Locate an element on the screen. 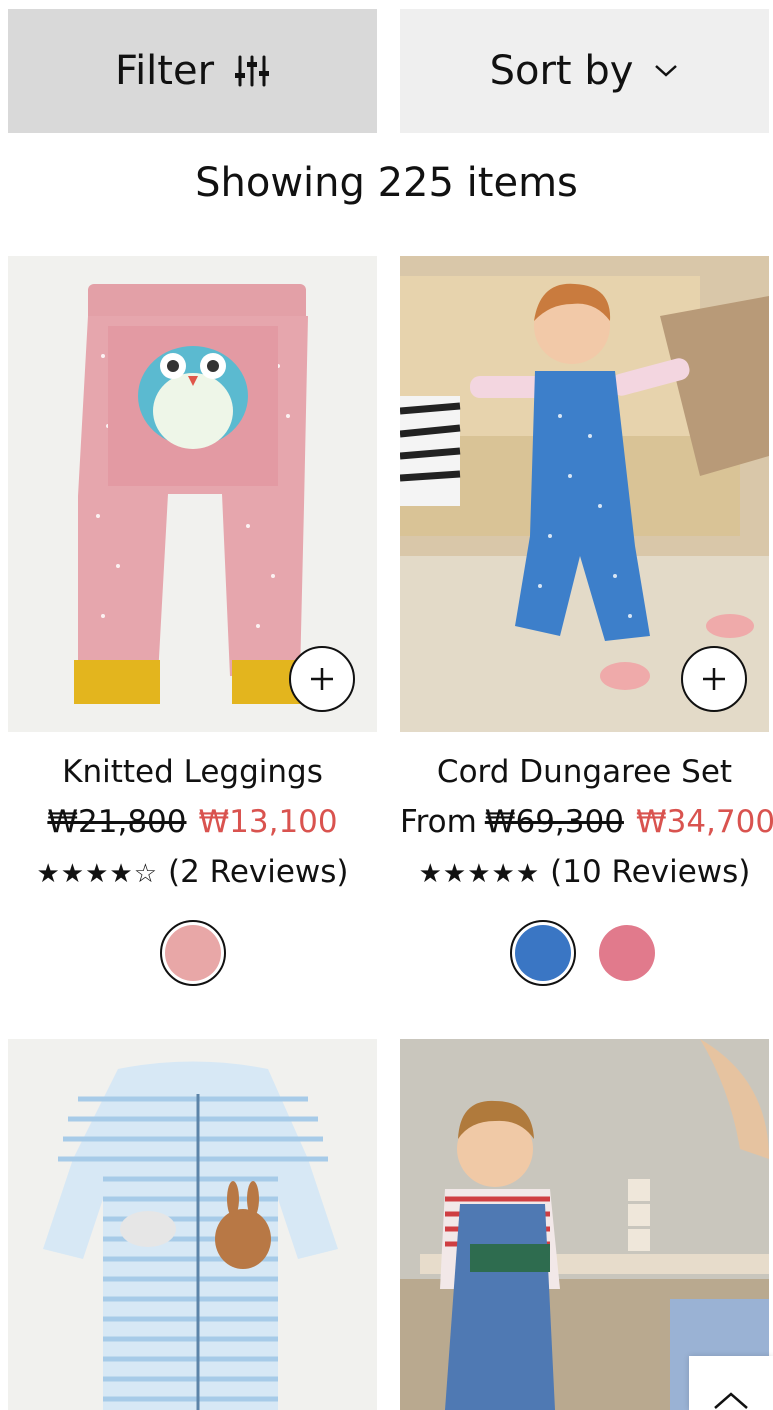  sort-label: Sort by is located at coordinates (561, 71).